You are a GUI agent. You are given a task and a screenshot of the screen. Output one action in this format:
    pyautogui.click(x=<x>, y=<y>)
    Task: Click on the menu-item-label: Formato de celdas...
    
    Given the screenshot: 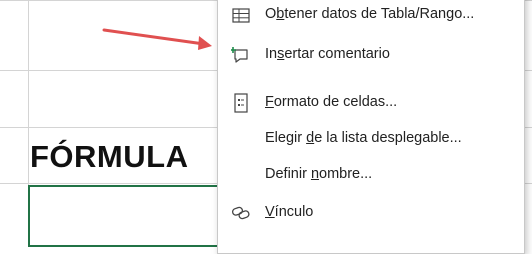 What is the action you would take?
    pyautogui.click(x=331, y=102)
    